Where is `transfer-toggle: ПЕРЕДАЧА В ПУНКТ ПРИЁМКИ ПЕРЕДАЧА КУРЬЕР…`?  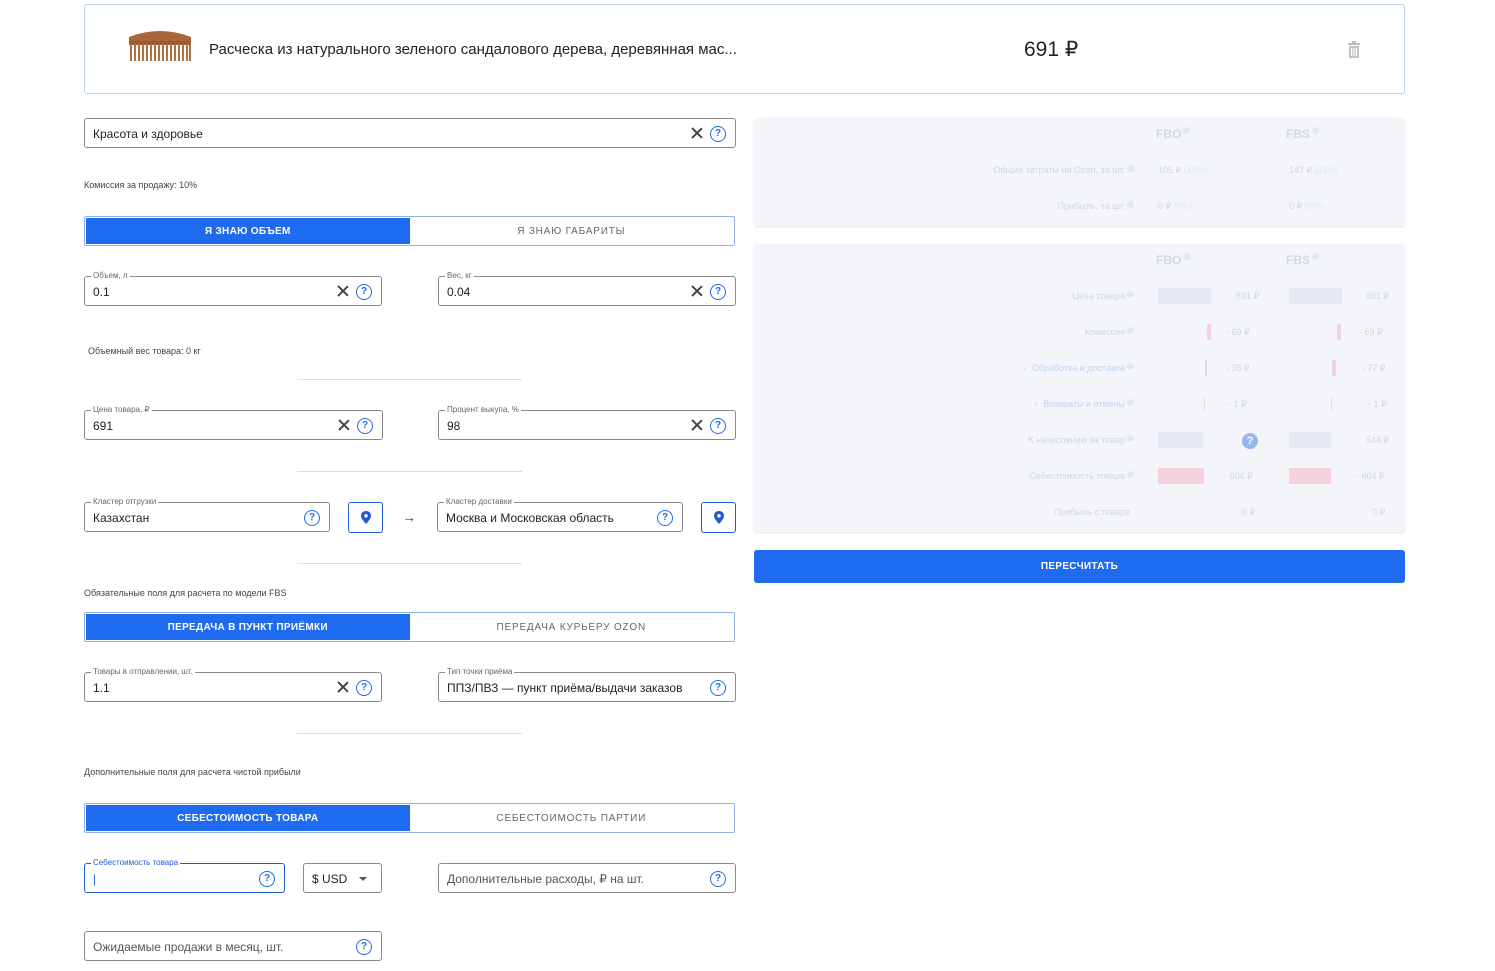 transfer-toggle: ПЕРЕДАЧА В ПУНКТ ПРИЁМКИ ПЕРЕДАЧА КУРЬЕР… is located at coordinates (409, 627).